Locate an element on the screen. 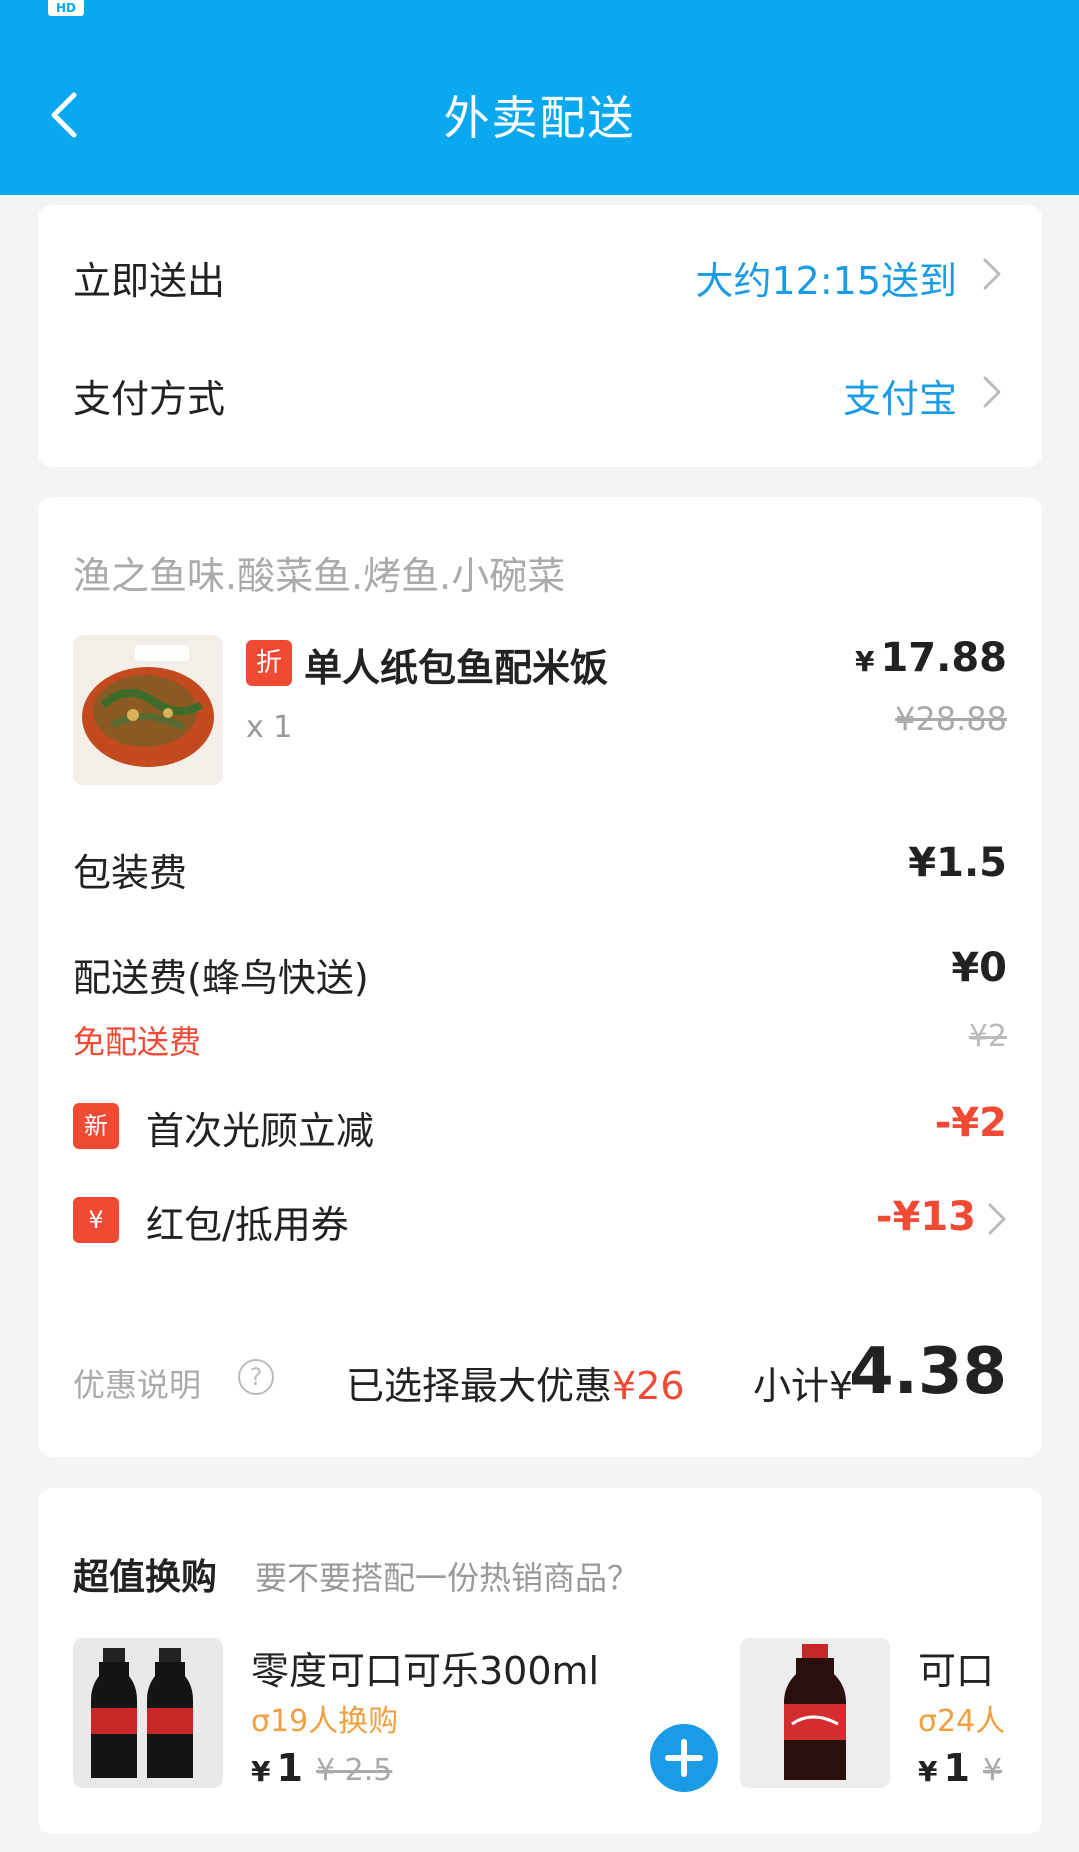 The width and height of the screenshot is (1079, 1852). delivery-time-value: 大约12:15送到 is located at coordinates (826, 281).